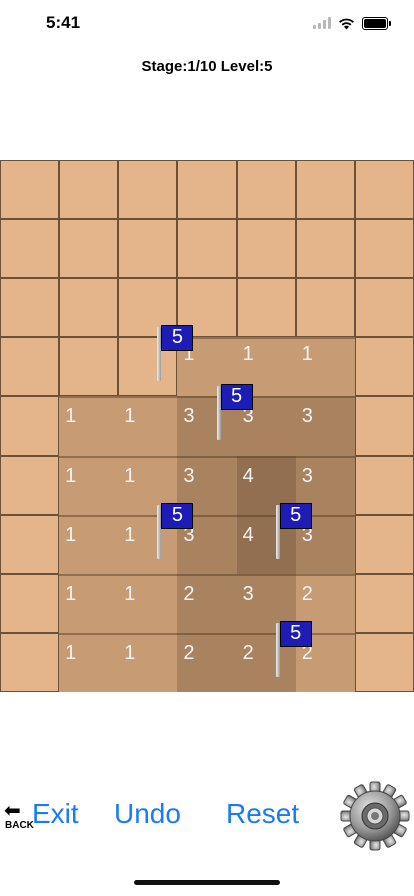  Describe the element at coordinates (63, 22) in the screenshot. I see `status-time: 5:41` at that location.